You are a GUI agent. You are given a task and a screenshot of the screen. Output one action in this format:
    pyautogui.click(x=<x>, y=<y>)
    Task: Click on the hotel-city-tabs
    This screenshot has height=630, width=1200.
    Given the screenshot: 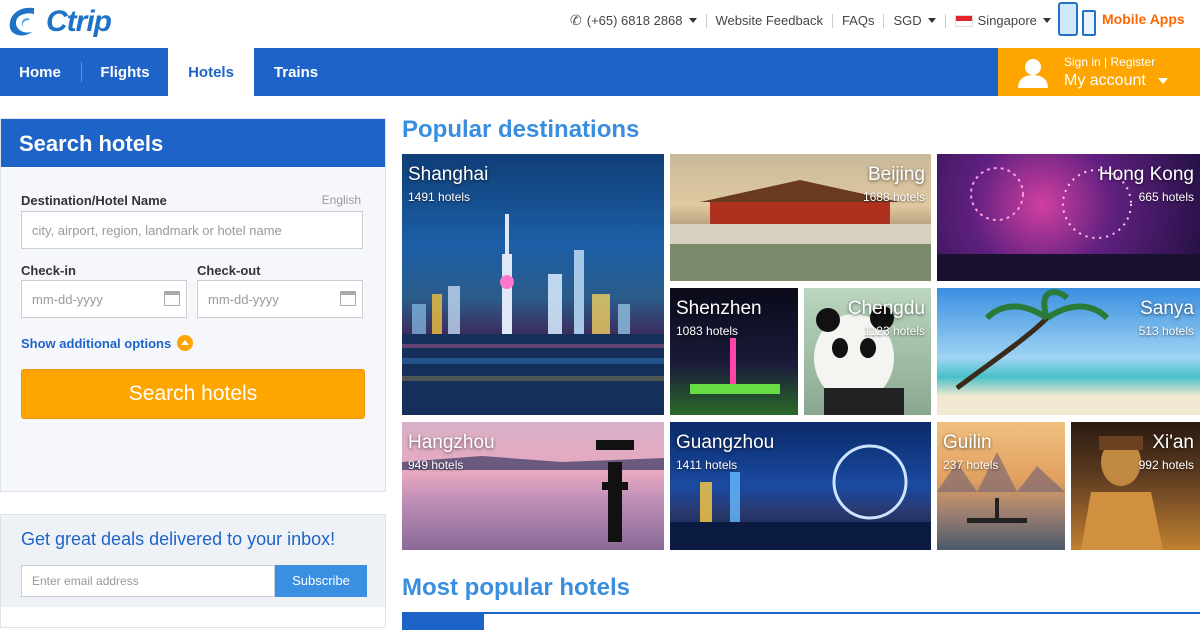 What is the action you would take?
    pyautogui.click(x=801, y=621)
    